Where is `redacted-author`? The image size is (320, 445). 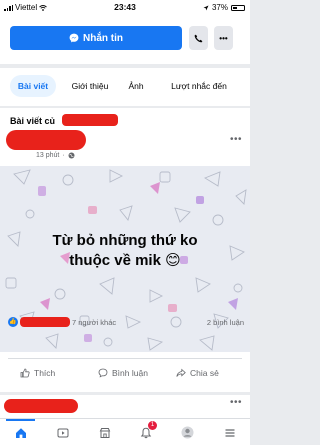
redacted-author is located at coordinates (46, 140).